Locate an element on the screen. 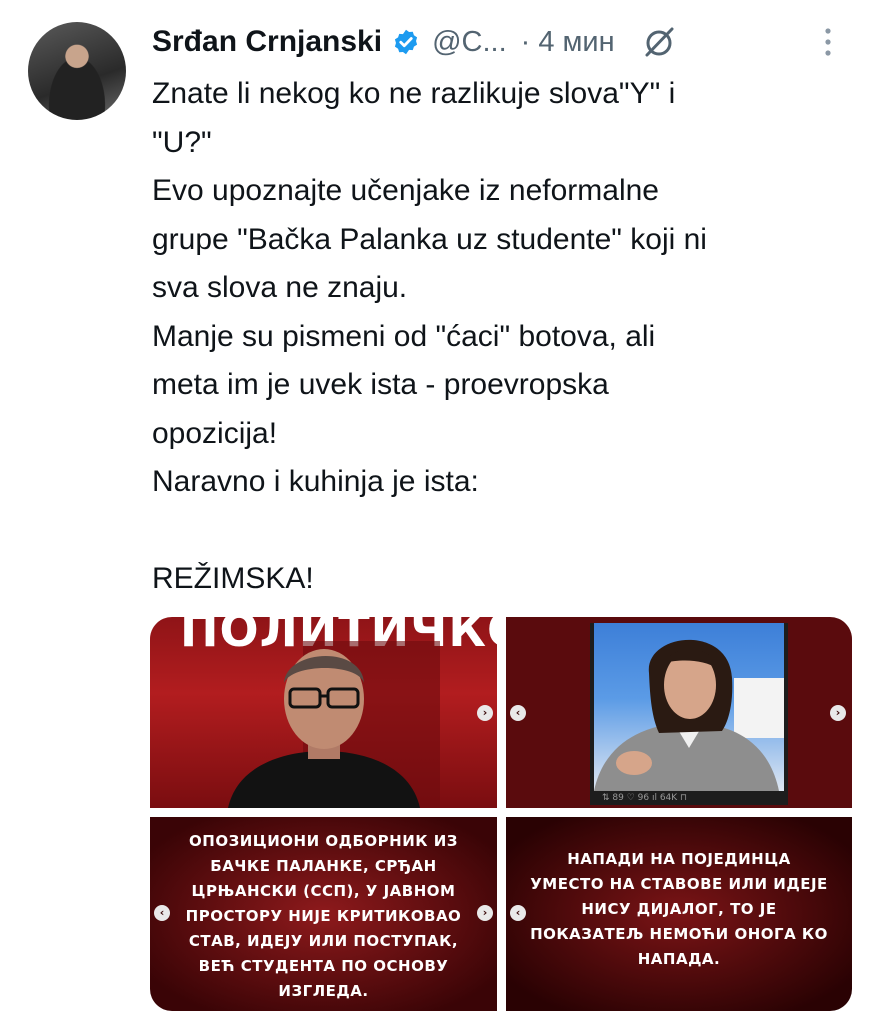  caption-line: ИЗГЛЕДА. is located at coordinates (323, 991).